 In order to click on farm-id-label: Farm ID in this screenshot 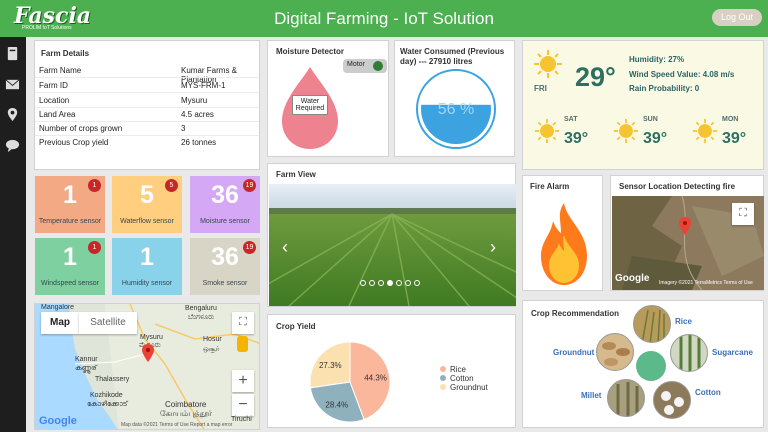, I will do `click(53, 85)`.